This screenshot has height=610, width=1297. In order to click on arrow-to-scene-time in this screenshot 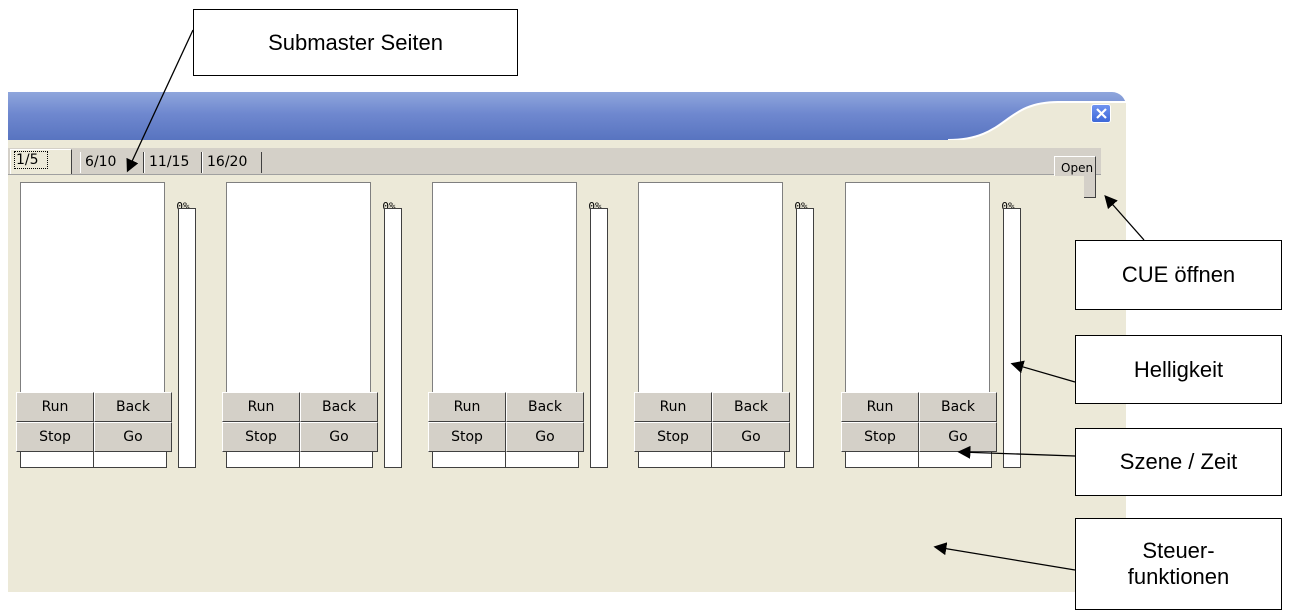, I will do `click(1016, 452)`.